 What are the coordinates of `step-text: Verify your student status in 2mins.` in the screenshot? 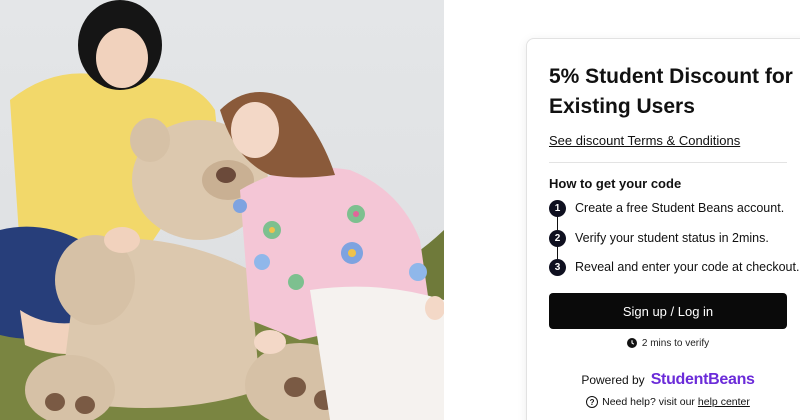 It's located at (672, 238).